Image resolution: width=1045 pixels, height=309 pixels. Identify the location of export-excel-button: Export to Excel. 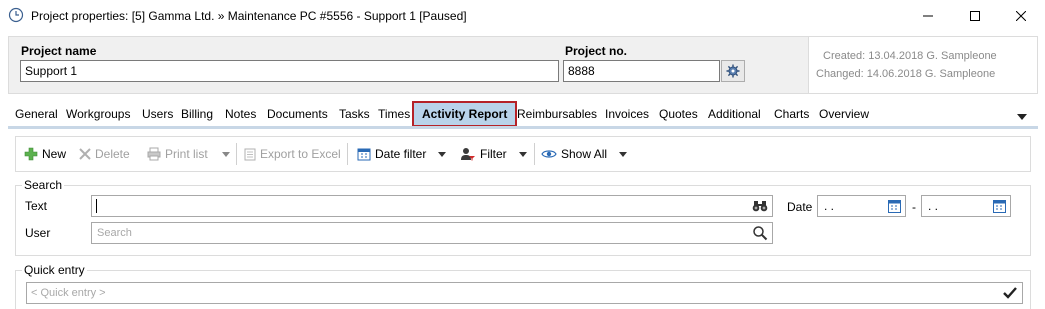
(292, 154).